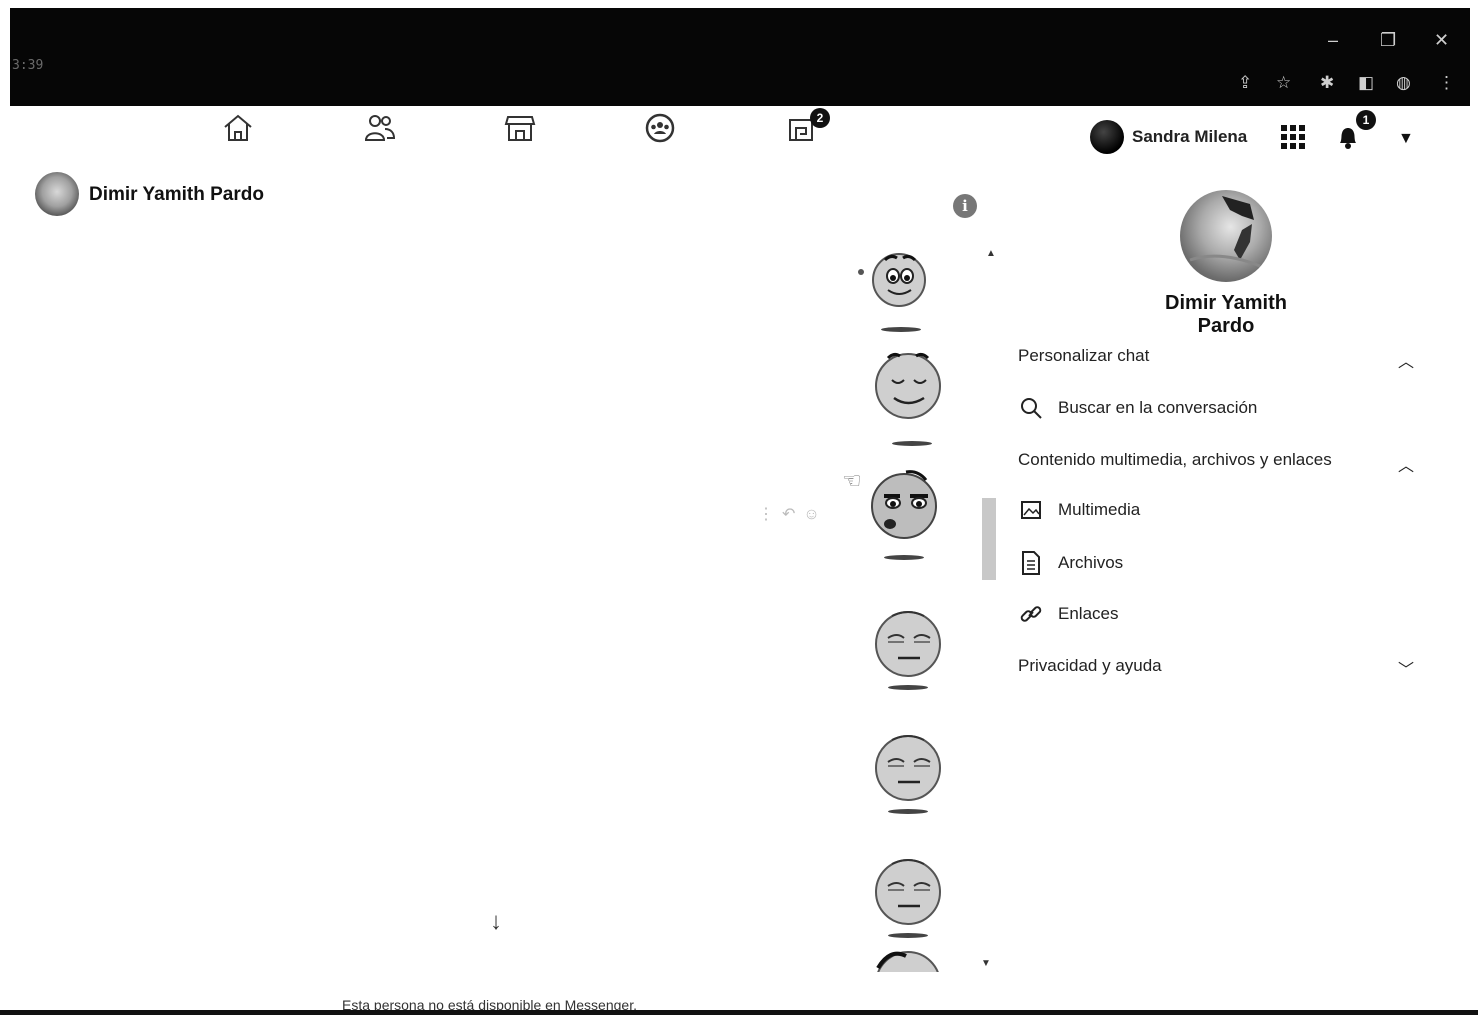 The height and width of the screenshot is (1015, 1478). Describe the element at coordinates (1446, 83) in the screenshot. I see `menu-icon: ⋮` at that location.